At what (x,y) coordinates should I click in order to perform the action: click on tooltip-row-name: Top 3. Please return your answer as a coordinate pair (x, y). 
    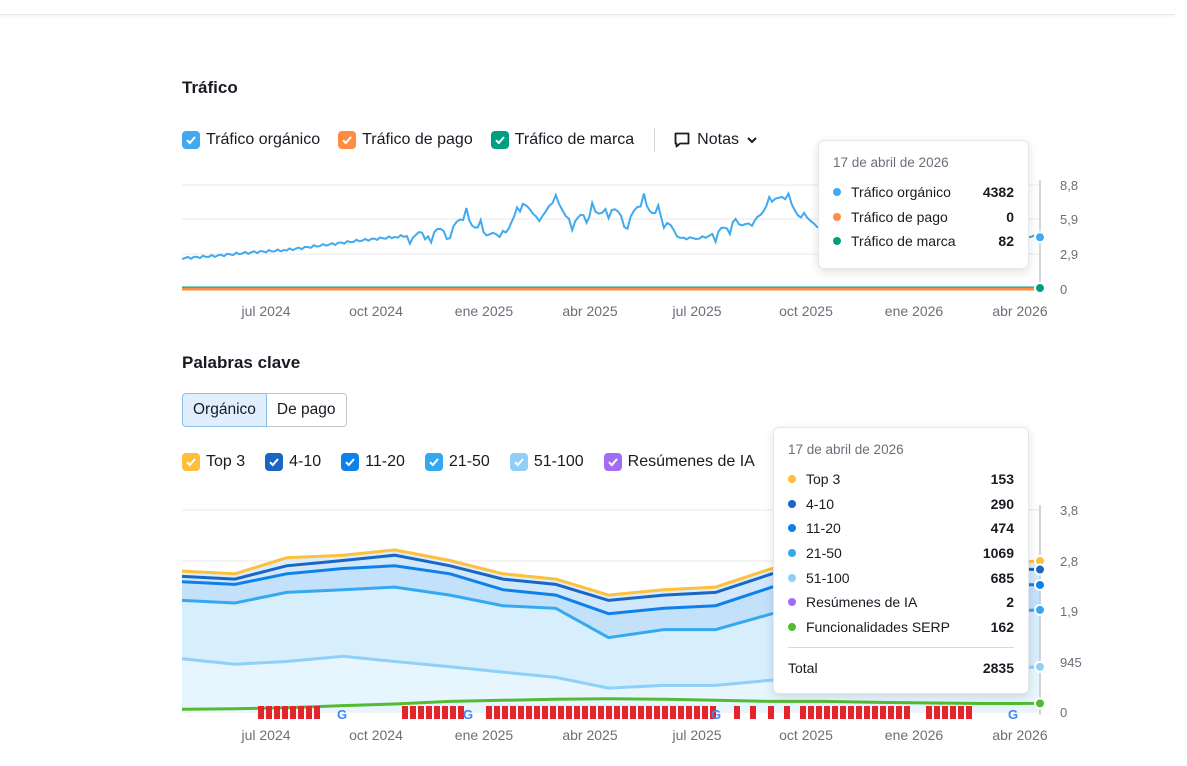
    Looking at the image, I should click on (823, 479).